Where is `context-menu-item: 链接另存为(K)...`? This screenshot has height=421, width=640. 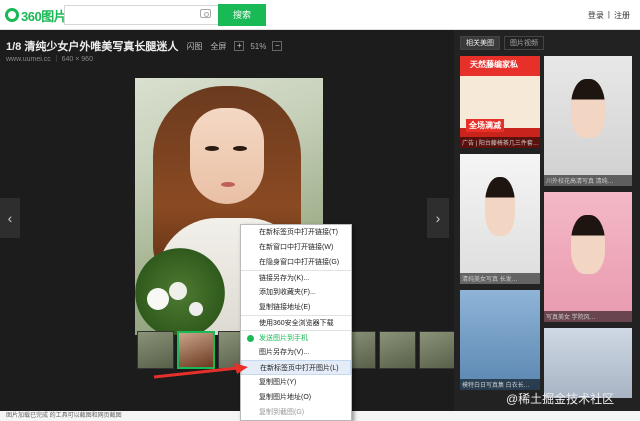
context-menu-item: 链接另存为(K)... is located at coordinates (296, 277).